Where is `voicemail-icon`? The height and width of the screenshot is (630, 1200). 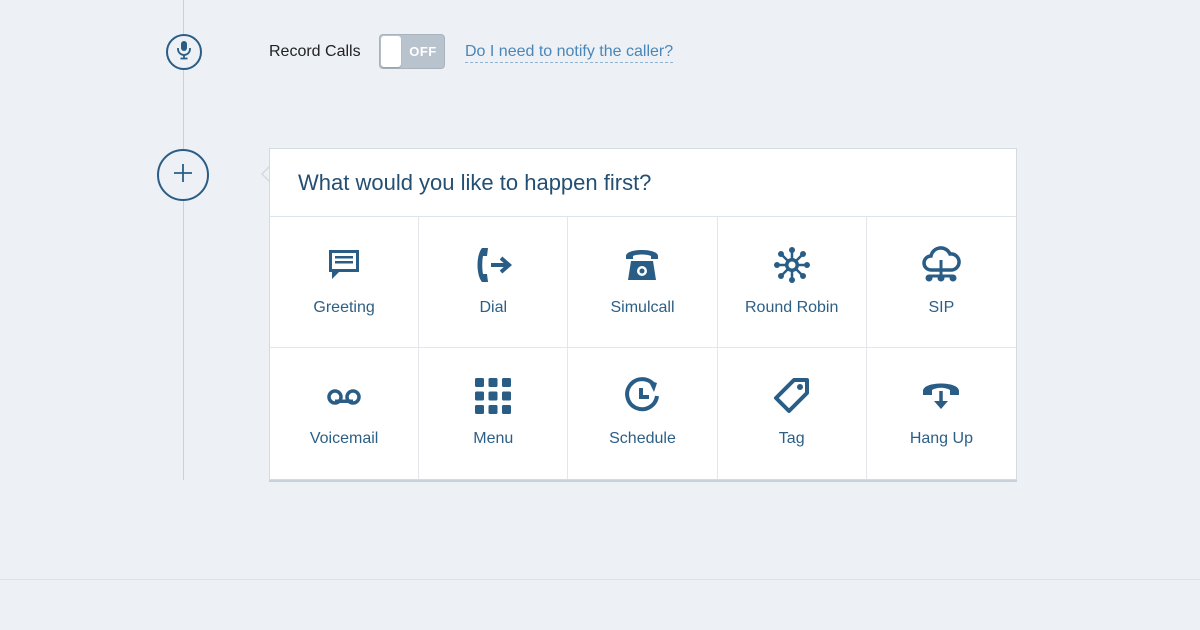
voicemail-icon is located at coordinates (344, 396).